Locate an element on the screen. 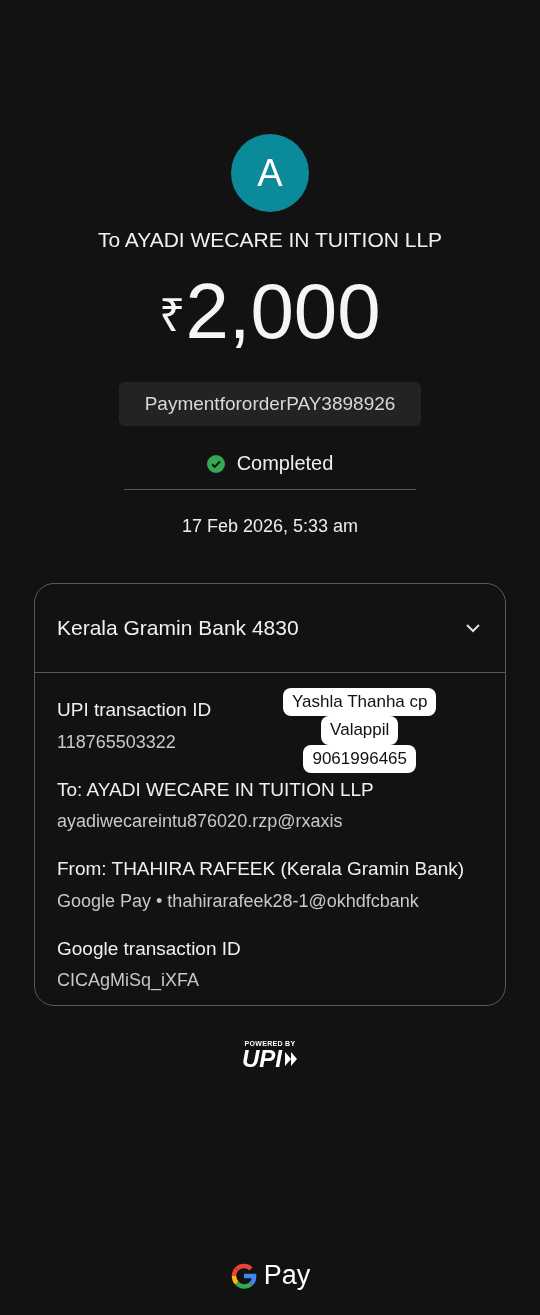  detail-value: CICAgMiSq_iXFA is located at coordinates (128, 981).